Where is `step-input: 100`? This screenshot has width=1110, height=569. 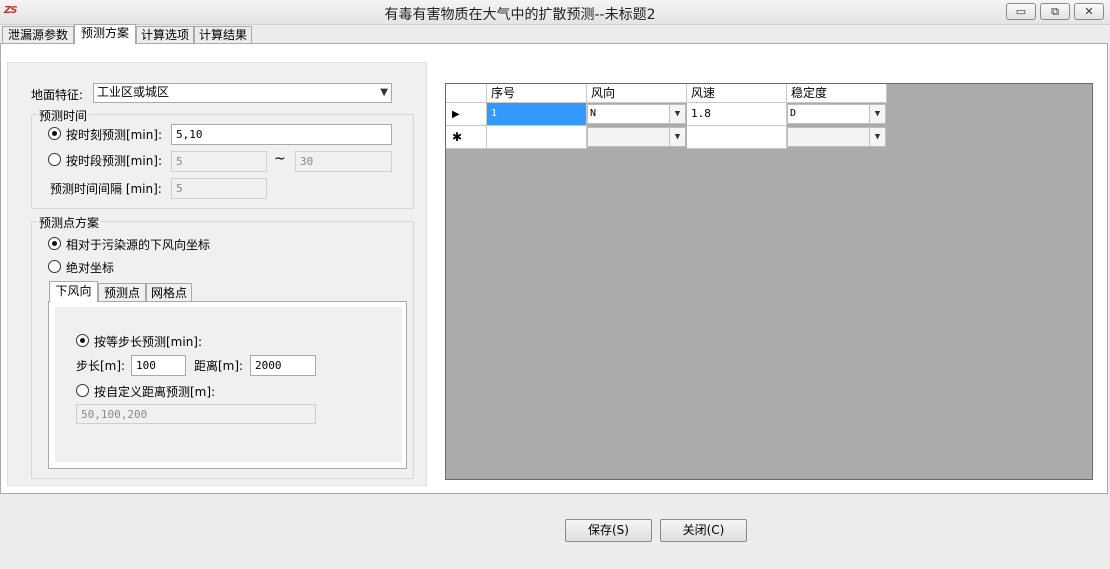
step-input: 100 is located at coordinates (158, 365).